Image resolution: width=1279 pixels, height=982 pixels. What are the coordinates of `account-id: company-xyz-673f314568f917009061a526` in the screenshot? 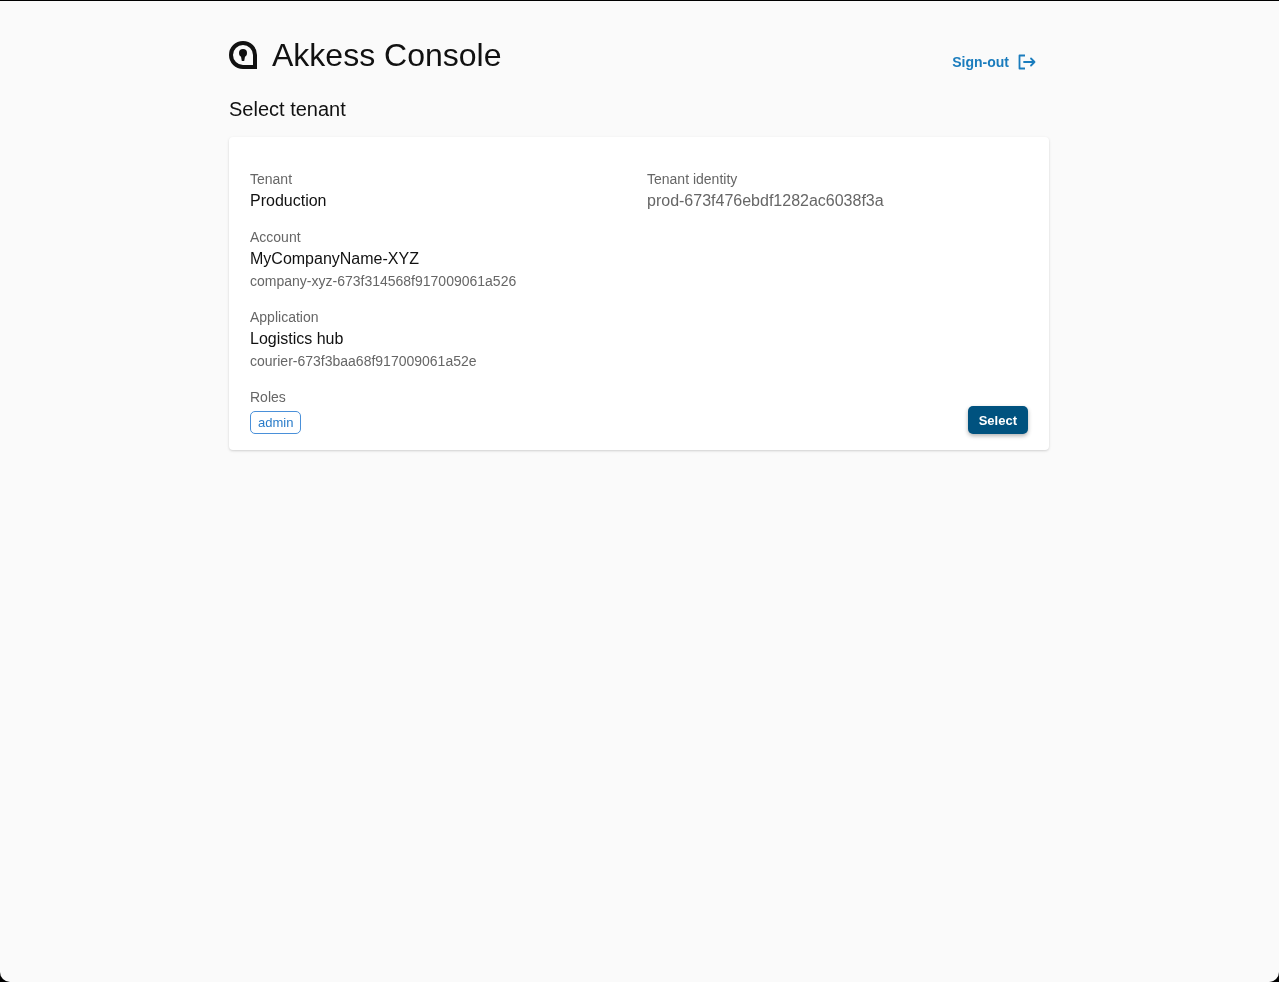 It's located at (383, 281).